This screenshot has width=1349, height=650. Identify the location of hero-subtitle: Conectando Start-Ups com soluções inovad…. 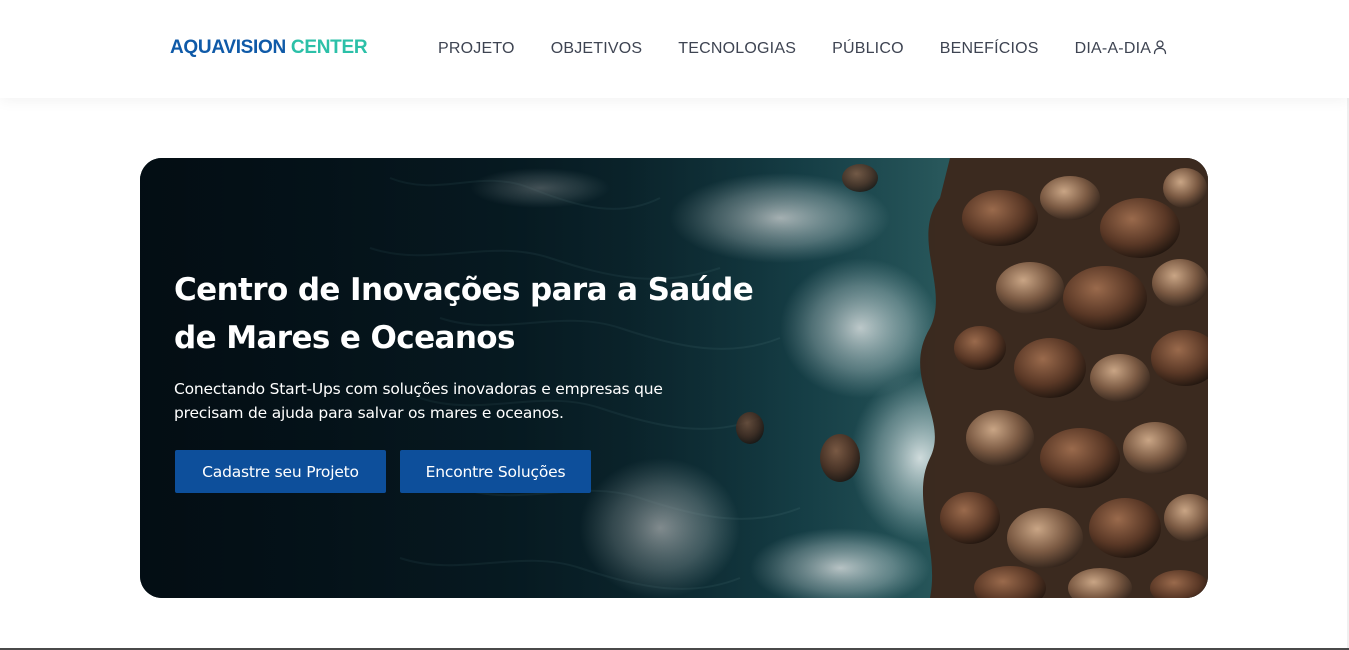
(418, 401).